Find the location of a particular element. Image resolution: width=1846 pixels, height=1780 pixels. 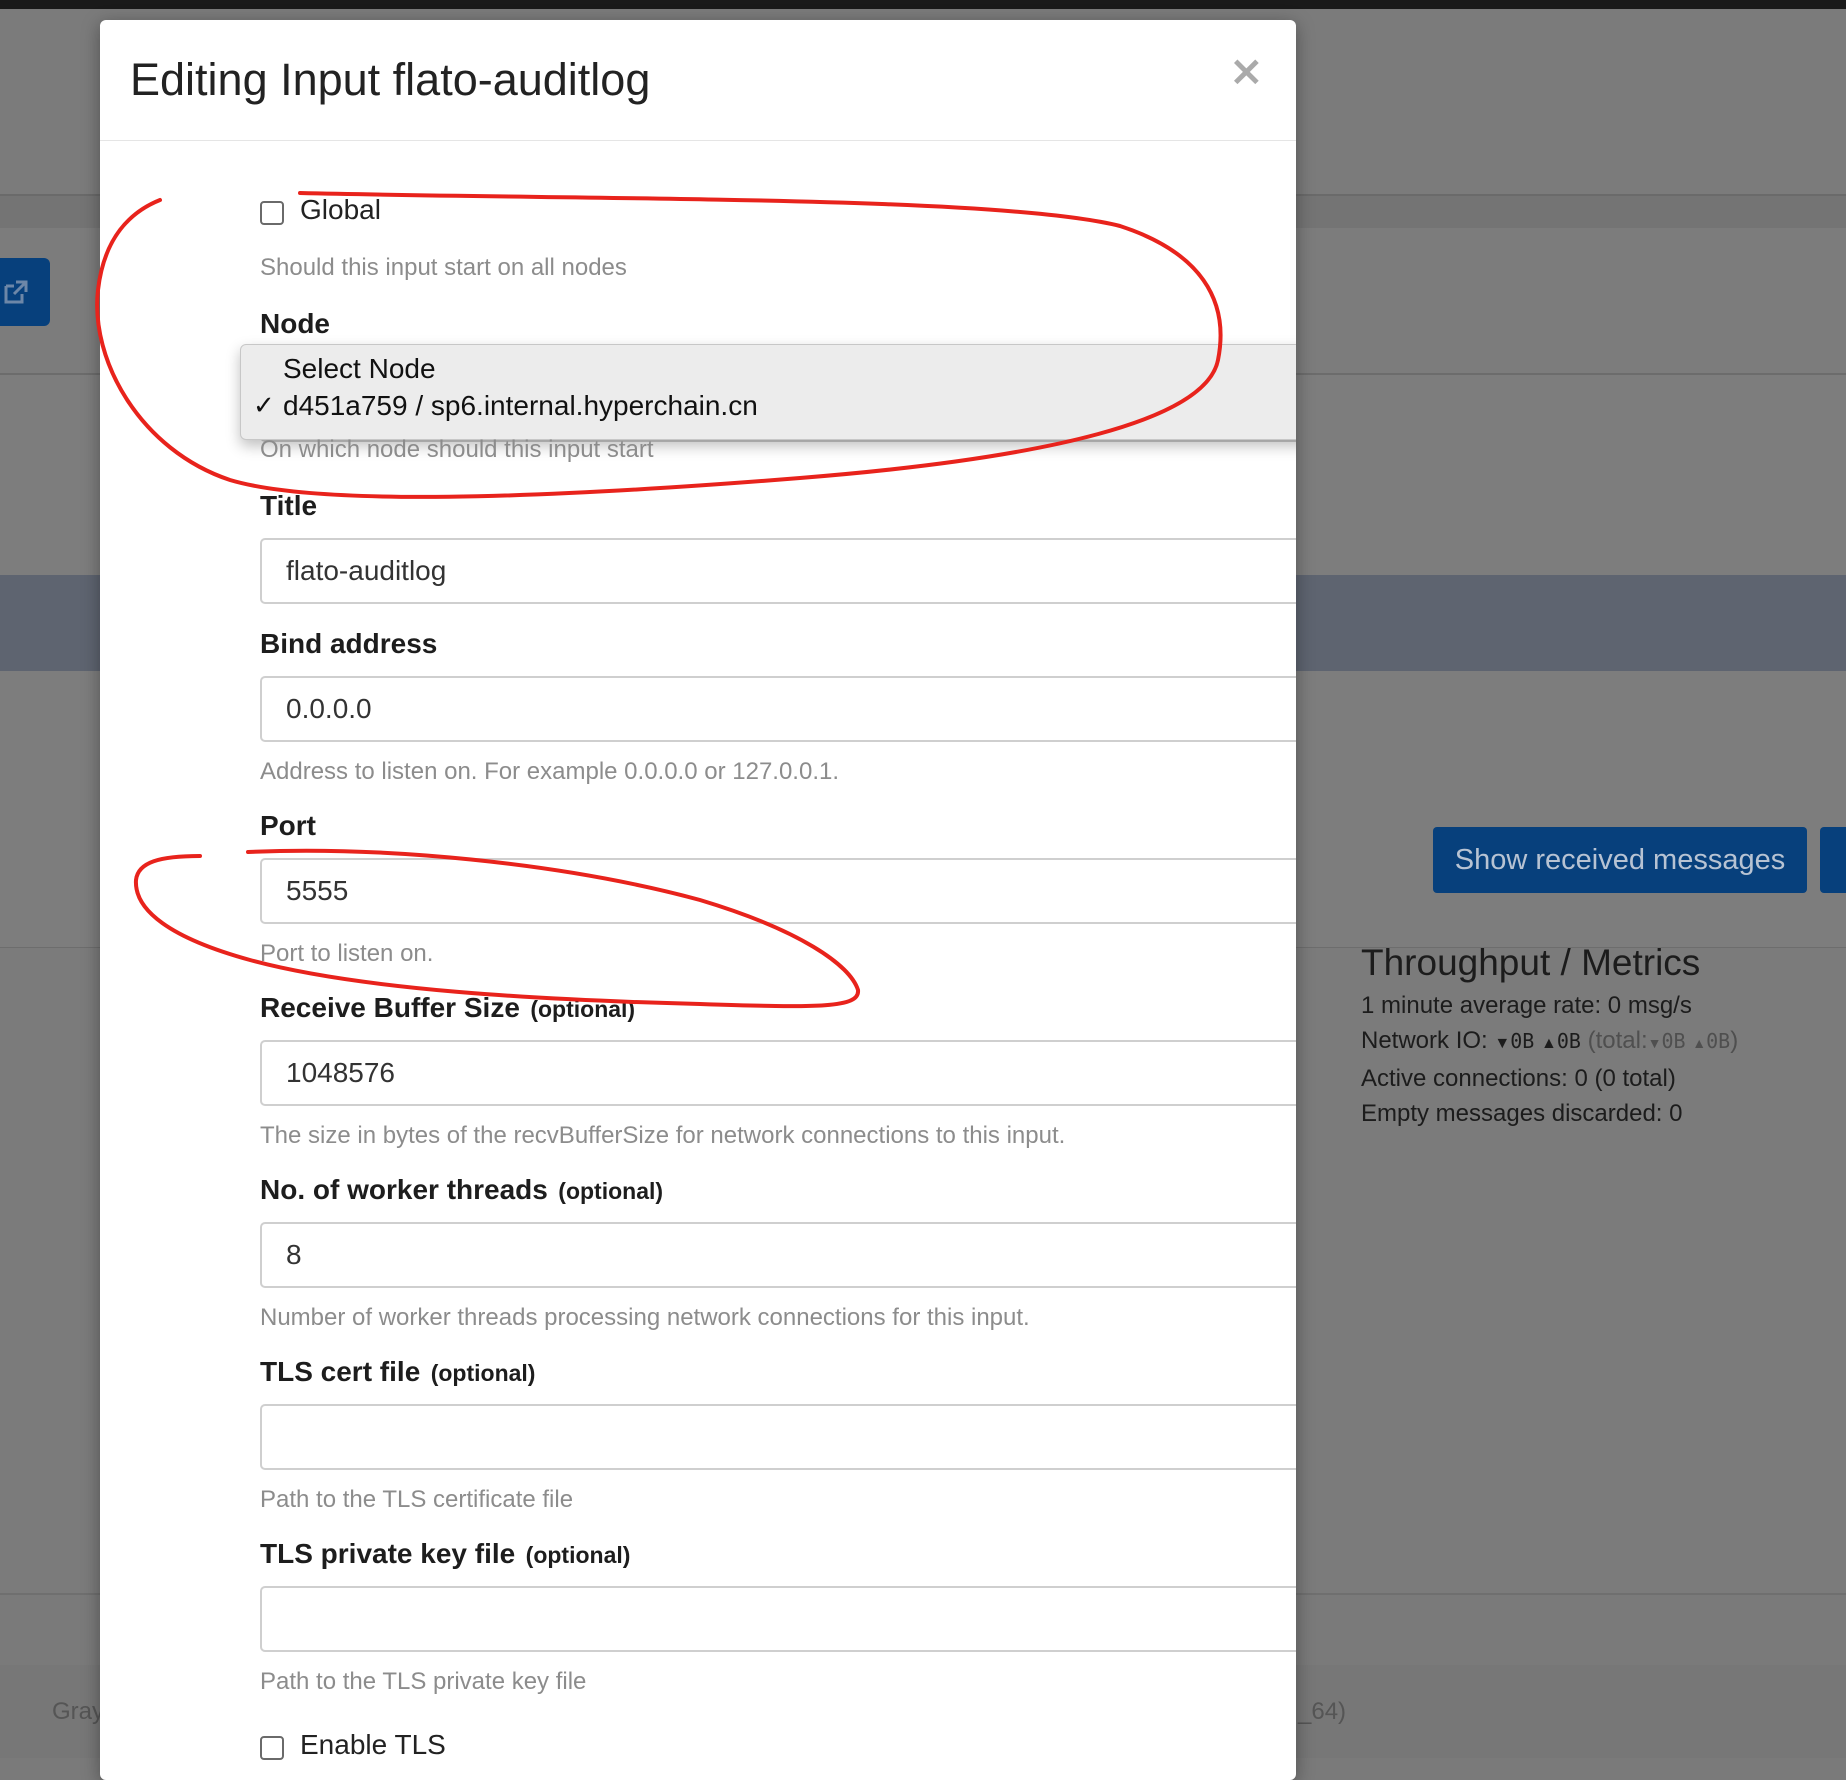

modal-title: Editing Input flato-auditlog is located at coordinates (390, 79).